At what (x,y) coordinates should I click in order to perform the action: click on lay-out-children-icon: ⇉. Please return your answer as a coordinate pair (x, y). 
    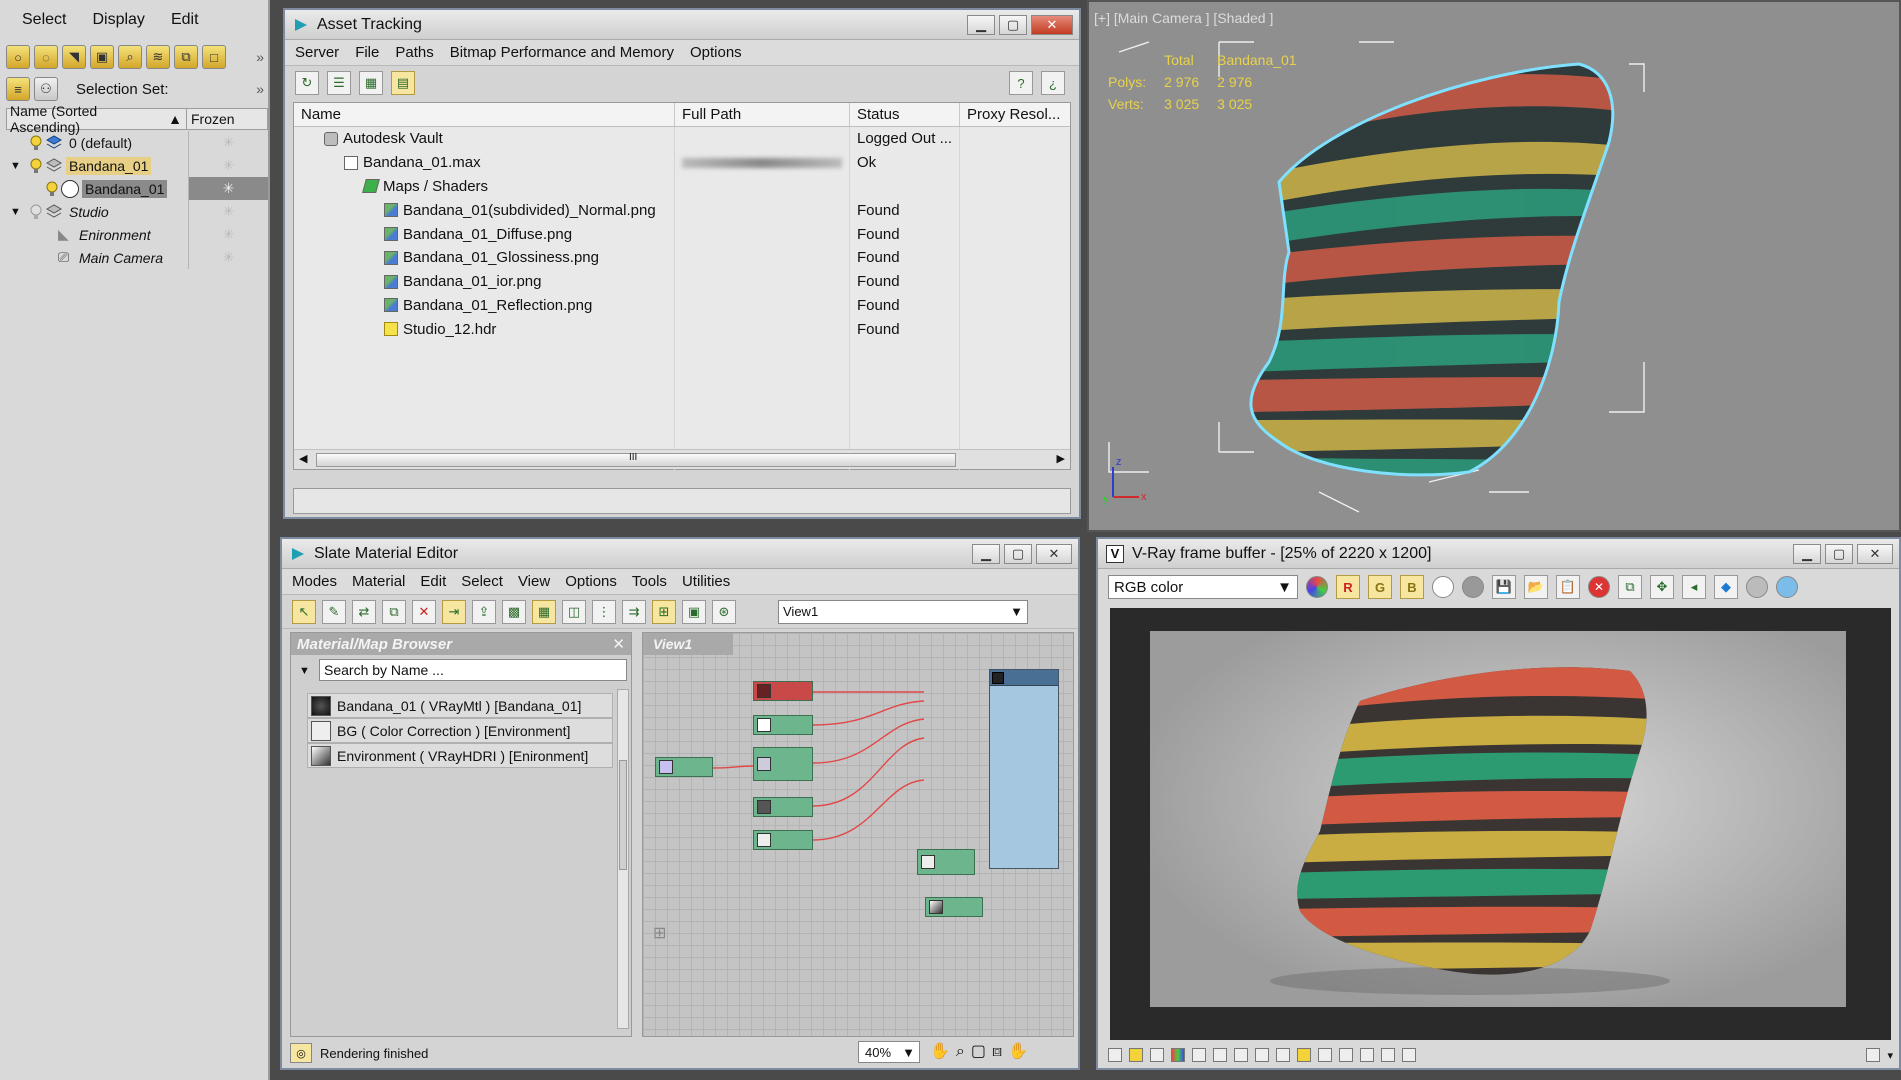
    Looking at the image, I should click on (634, 611).